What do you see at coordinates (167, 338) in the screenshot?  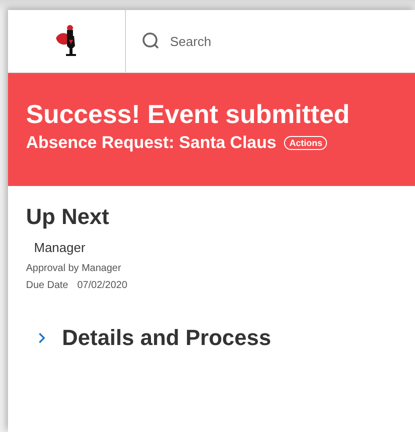 I see `details-heading: Details and Process` at bounding box center [167, 338].